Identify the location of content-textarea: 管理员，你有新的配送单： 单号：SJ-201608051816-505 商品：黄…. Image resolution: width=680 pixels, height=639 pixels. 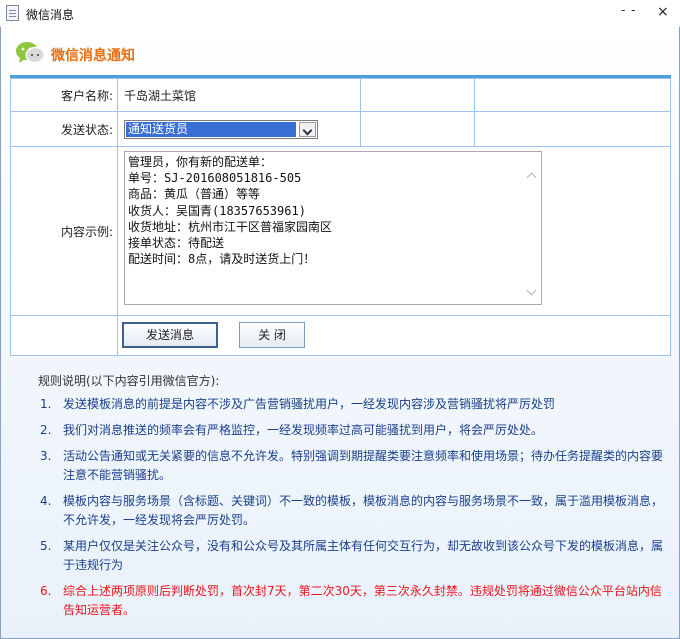
(333, 228).